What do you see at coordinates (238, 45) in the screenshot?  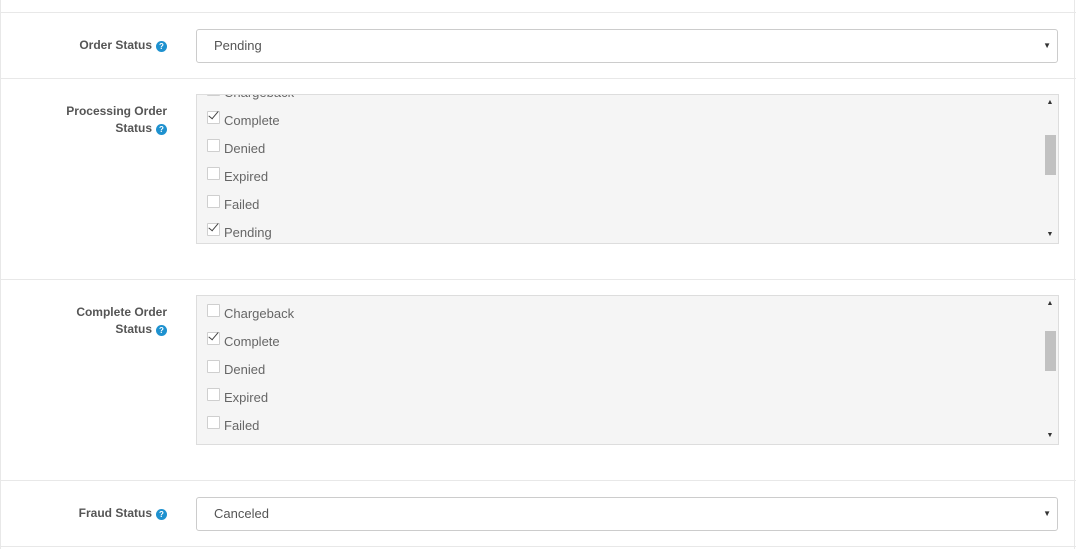 I see `order-status-selected-value: Pending` at bounding box center [238, 45].